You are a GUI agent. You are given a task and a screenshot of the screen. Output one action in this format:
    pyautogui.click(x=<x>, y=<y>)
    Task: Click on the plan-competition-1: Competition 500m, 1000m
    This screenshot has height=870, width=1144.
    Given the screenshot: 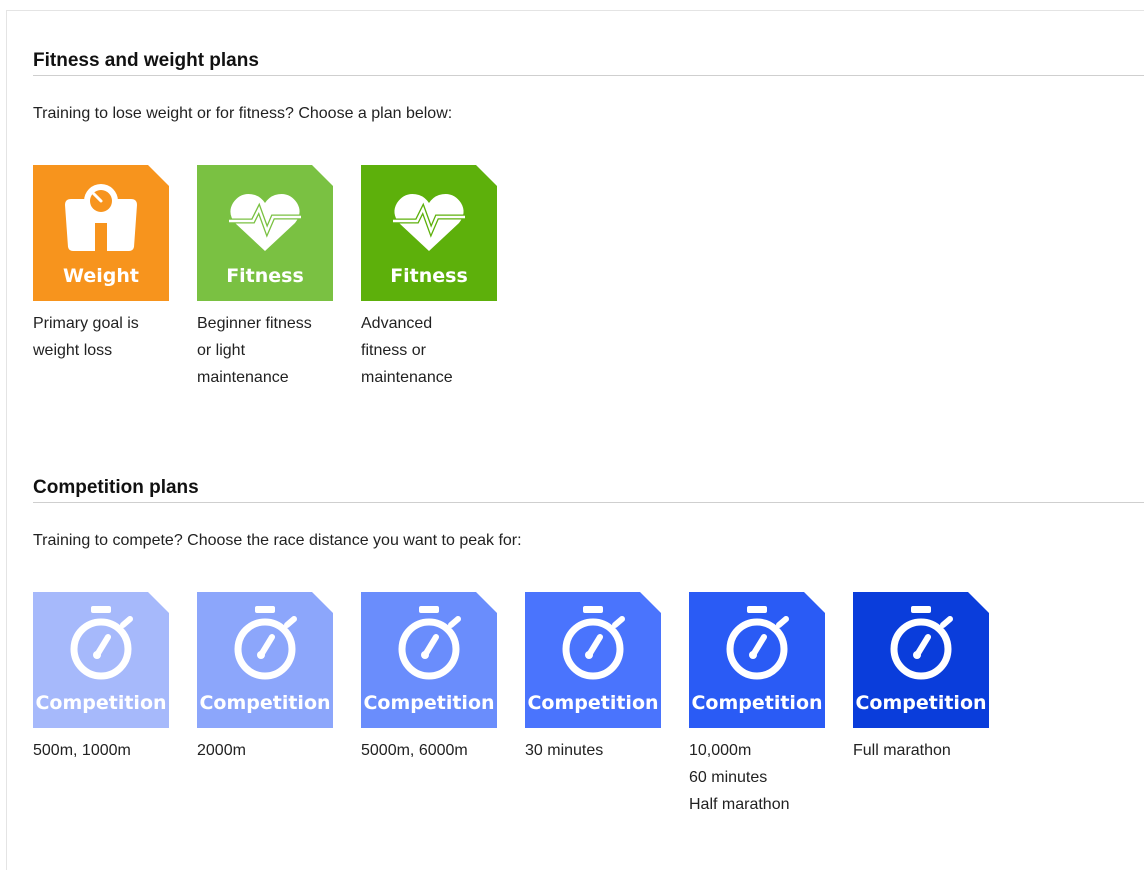 What is the action you would take?
    pyautogui.click(x=108, y=678)
    